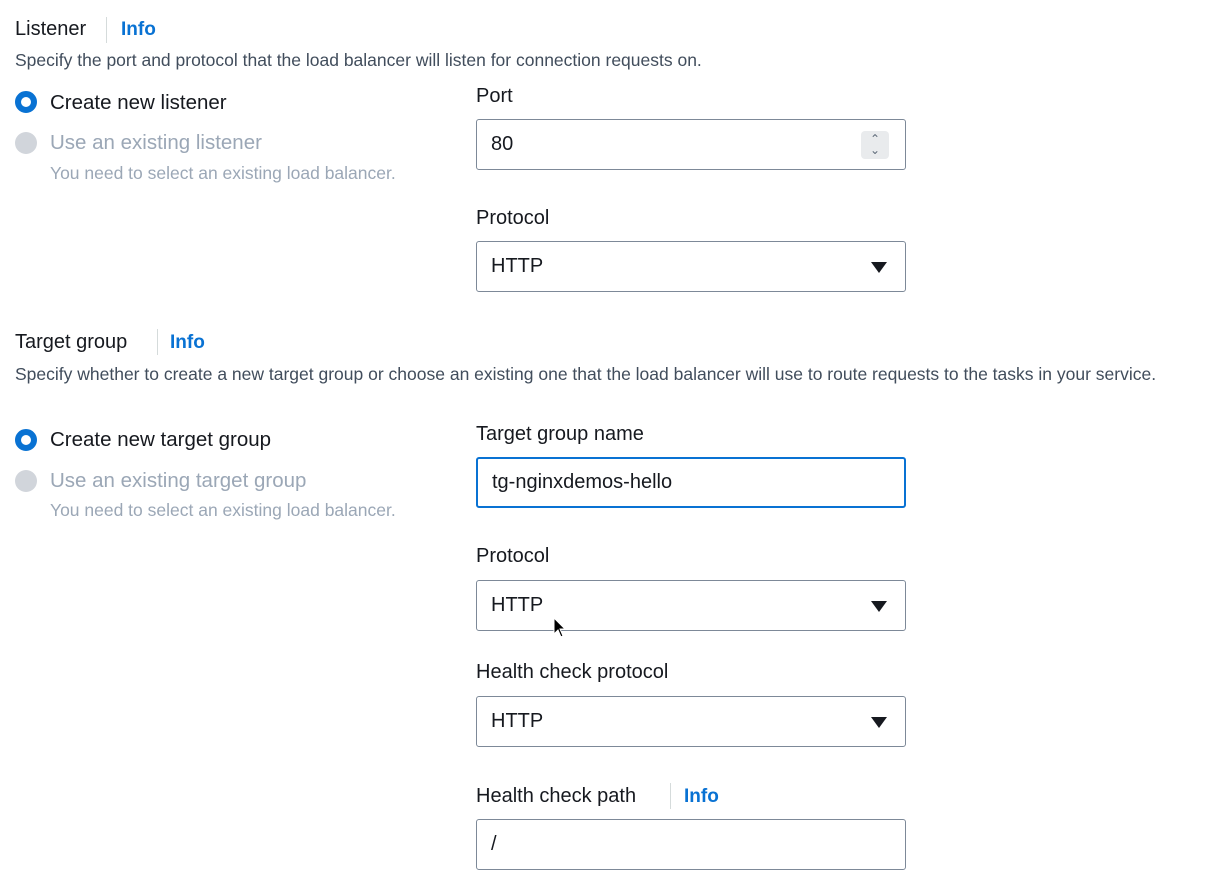 This screenshot has width=1216, height=887. I want to click on target-group-protocol-label: Protocol, so click(513, 556).